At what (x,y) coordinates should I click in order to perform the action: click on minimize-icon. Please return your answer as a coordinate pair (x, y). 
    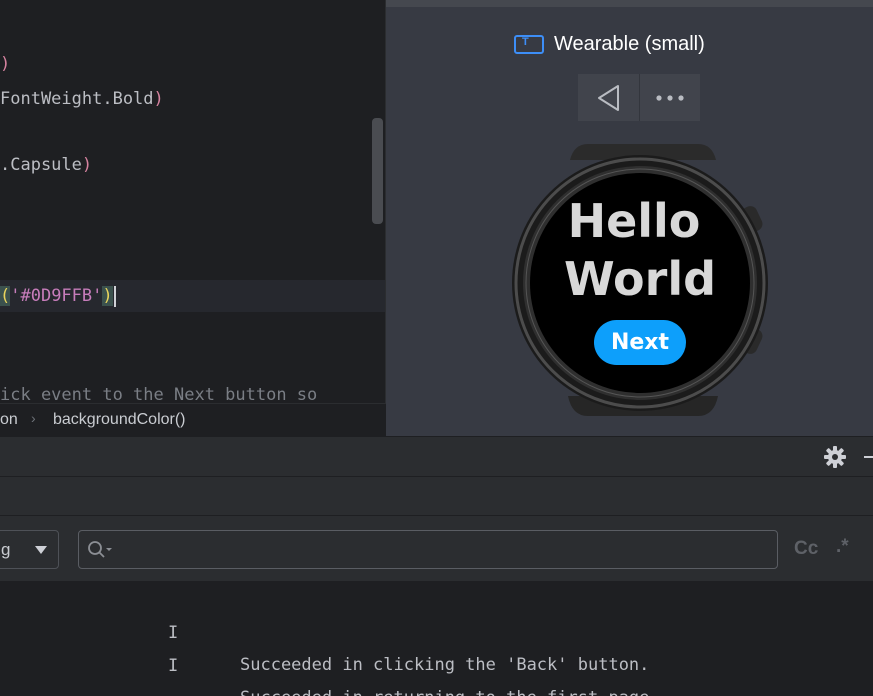
    Looking at the image, I should click on (868, 457).